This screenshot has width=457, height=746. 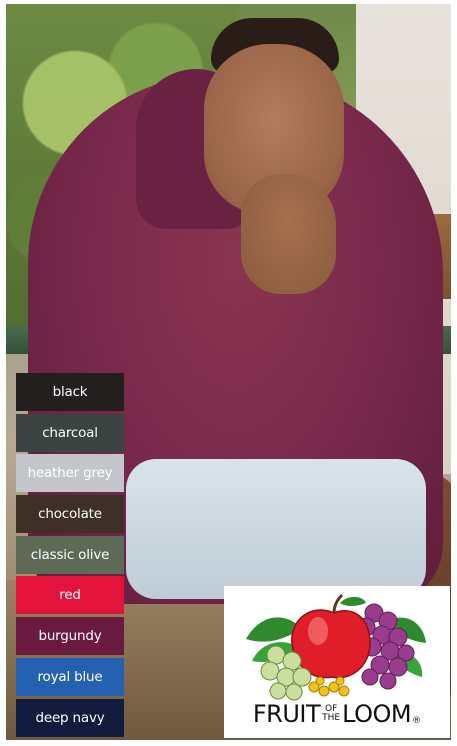 I want to click on model-shorts, so click(x=276, y=529).